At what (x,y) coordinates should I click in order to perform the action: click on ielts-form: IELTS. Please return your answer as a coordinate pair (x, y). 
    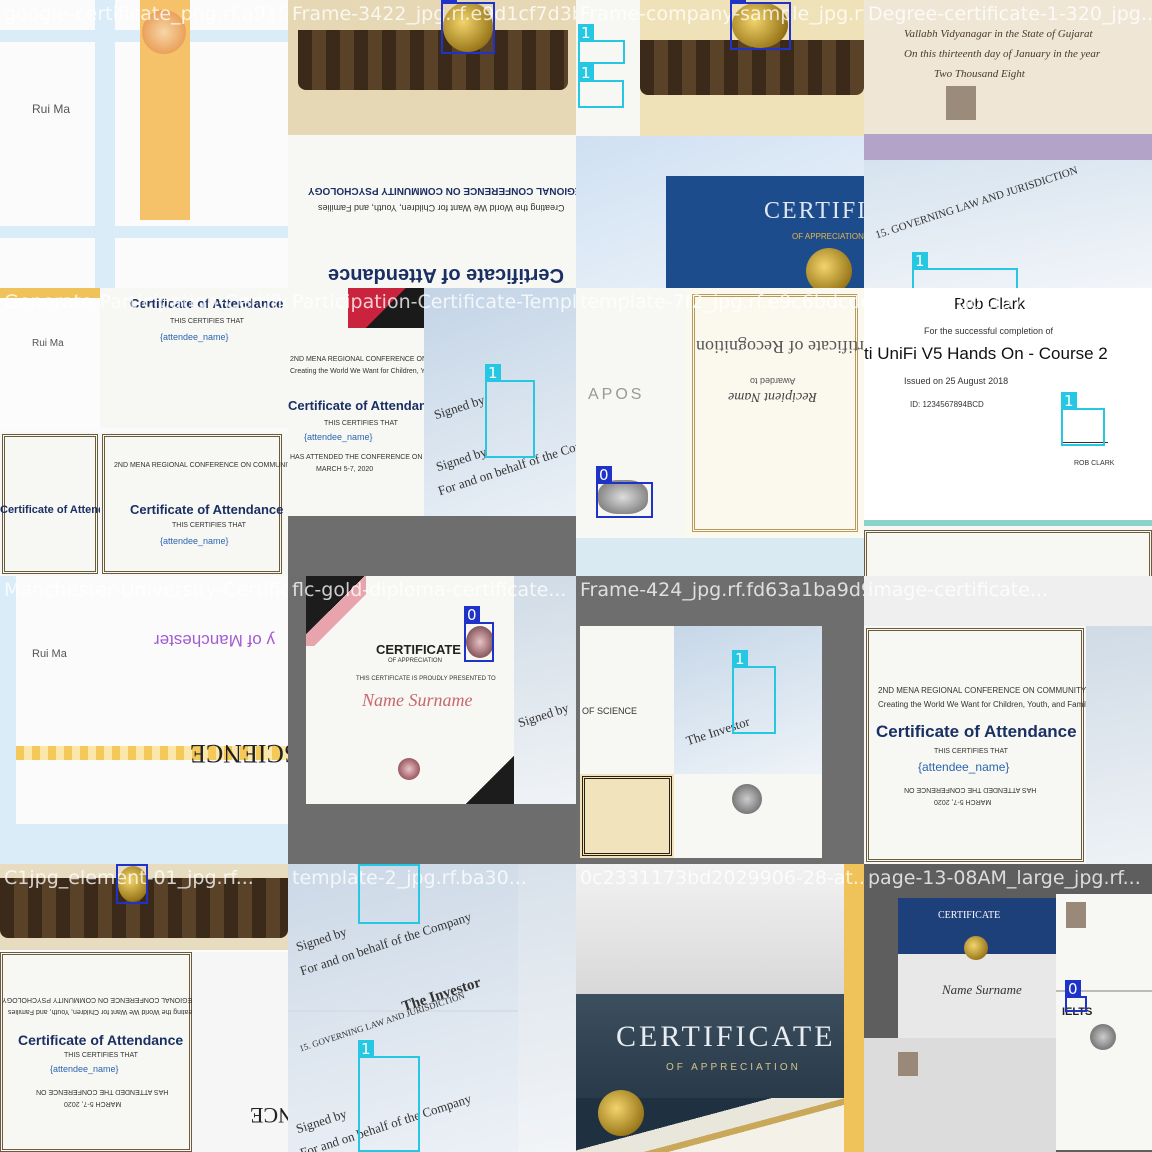
    Looking at the image, I should click on (1104, 1022).